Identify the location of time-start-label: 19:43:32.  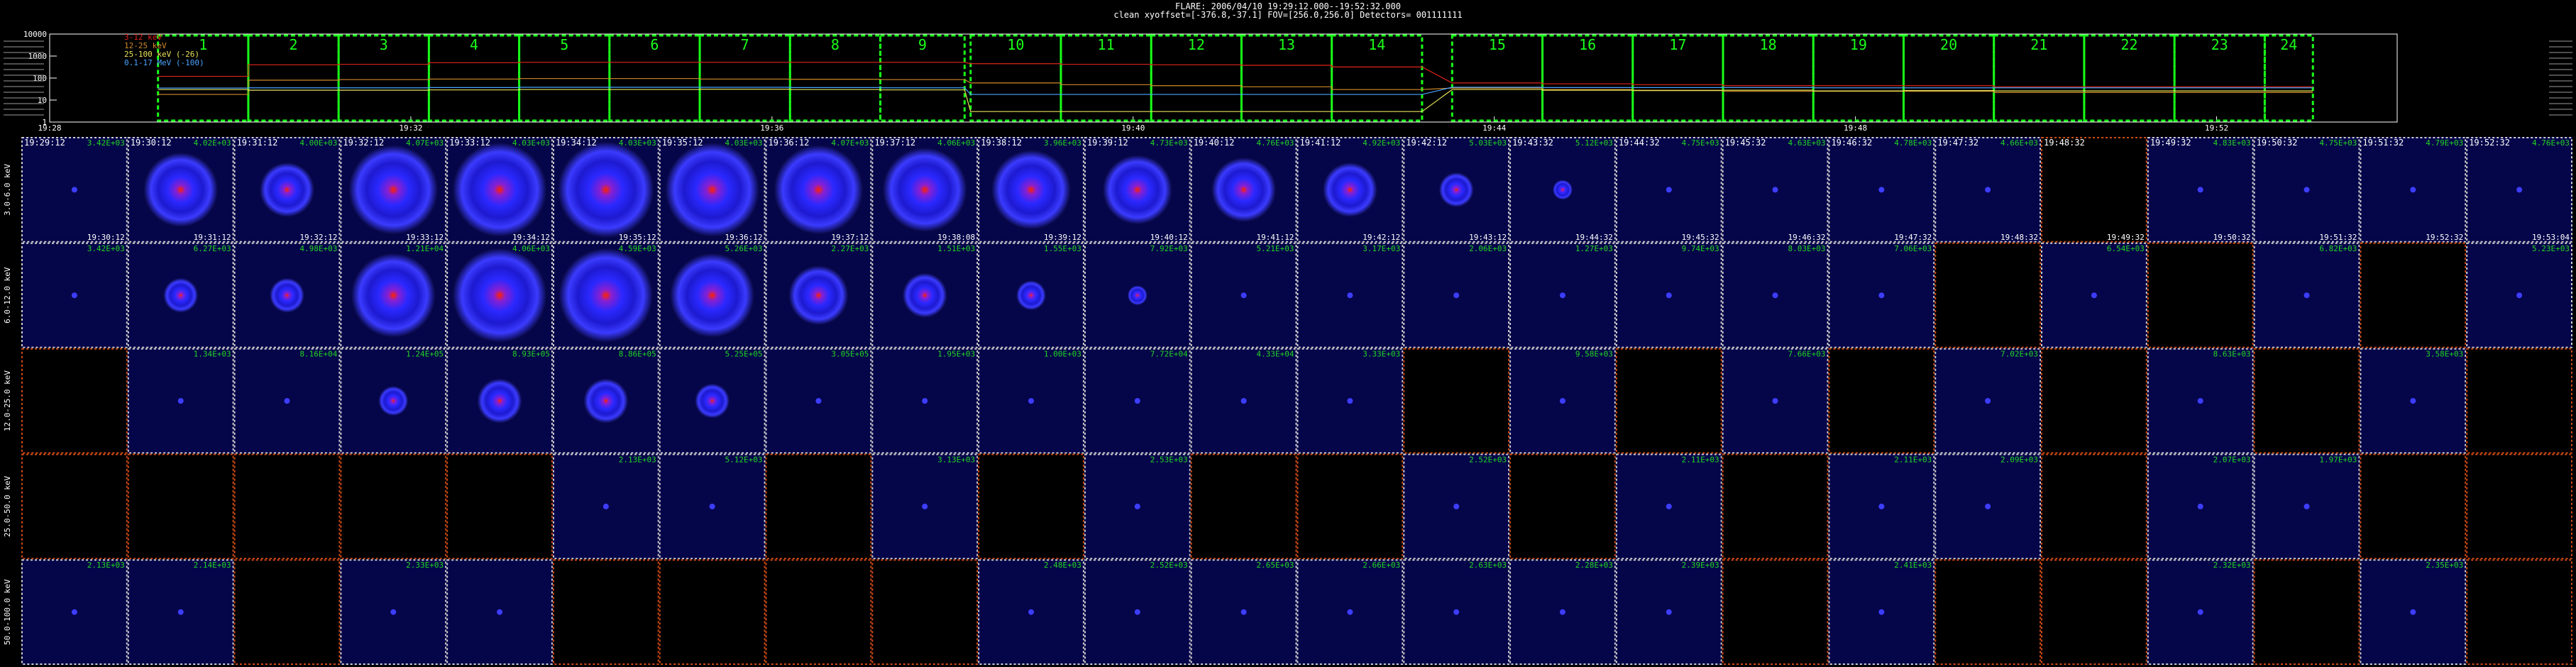
(1532, 143).